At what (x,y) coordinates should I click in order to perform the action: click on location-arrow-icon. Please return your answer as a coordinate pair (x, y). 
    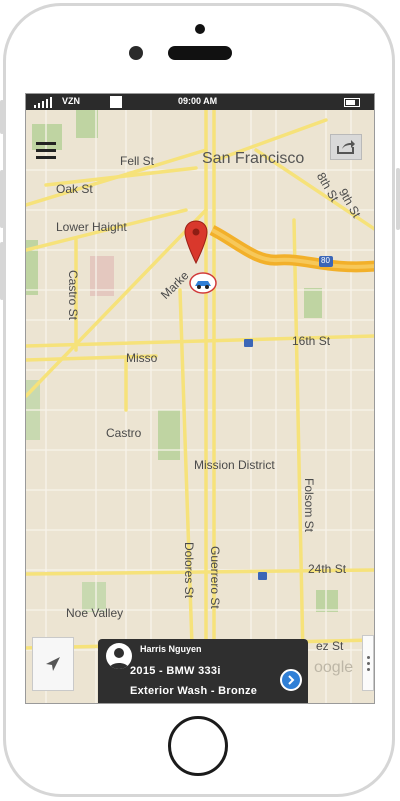
    Looking at the image, I should click on (53, 664).